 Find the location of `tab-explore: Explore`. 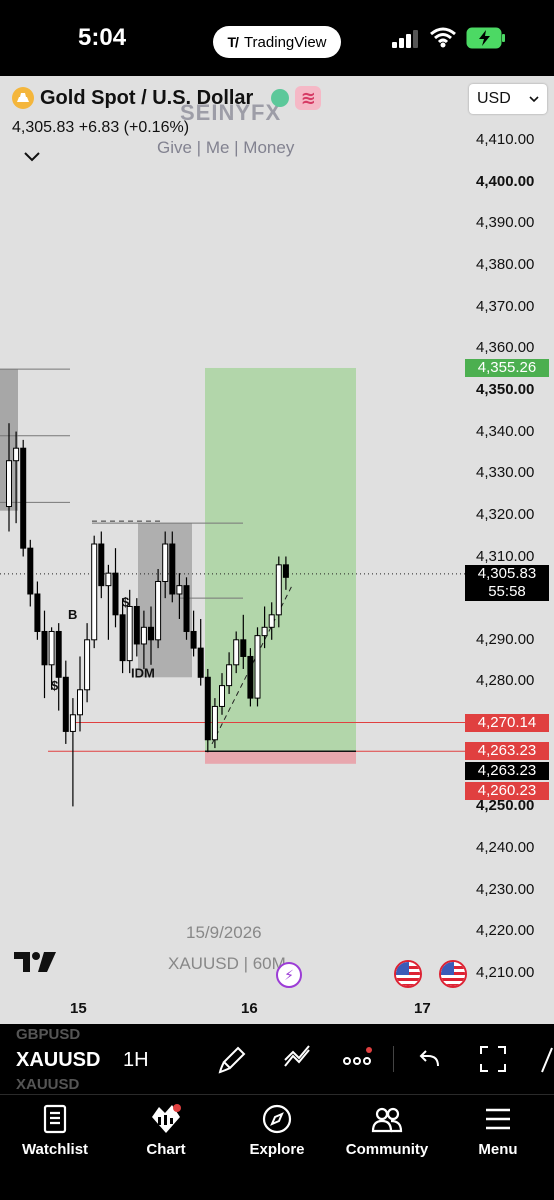

tab-explore: Explore is located at coordinates (277, 1135).